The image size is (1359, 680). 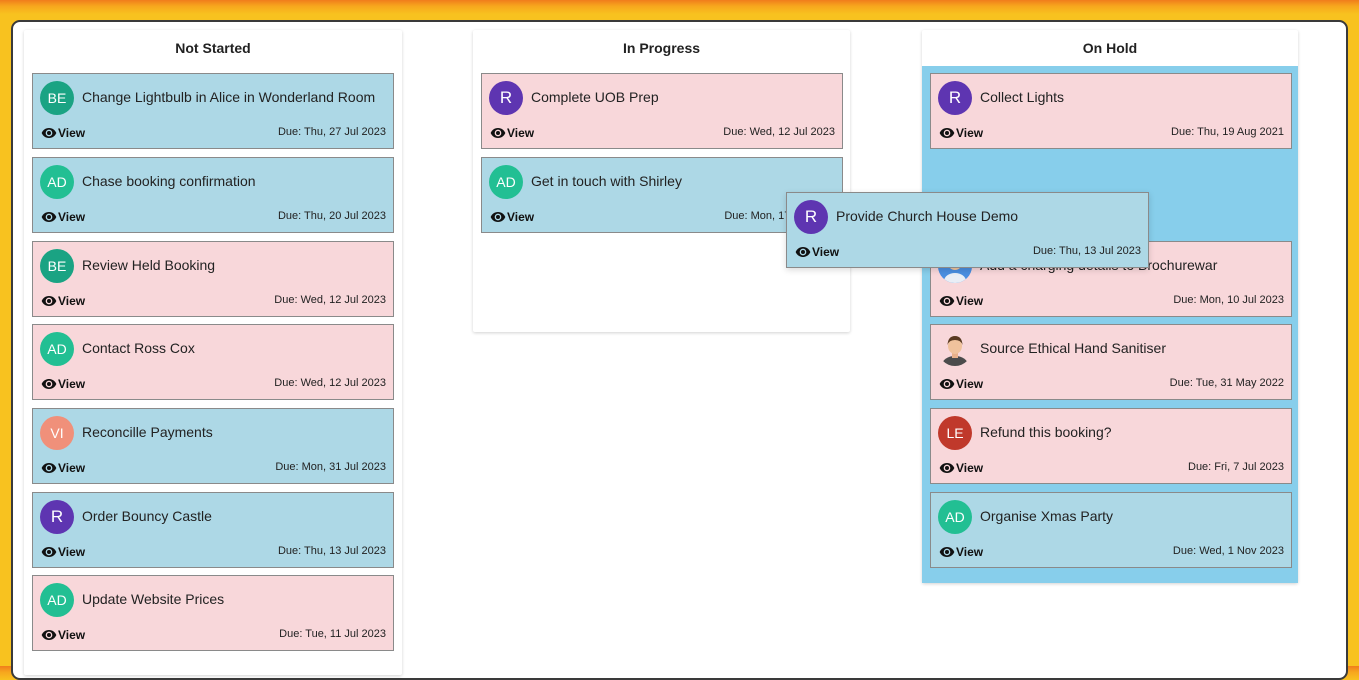 I want to click on due-date: Due: Thu, 20 Jul 2023, so click(x=331, y=216).